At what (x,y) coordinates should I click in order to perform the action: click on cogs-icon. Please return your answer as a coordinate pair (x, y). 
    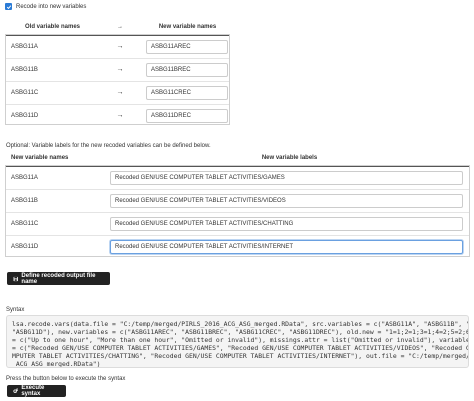
    Looking at the image, I should click on (16, 391).